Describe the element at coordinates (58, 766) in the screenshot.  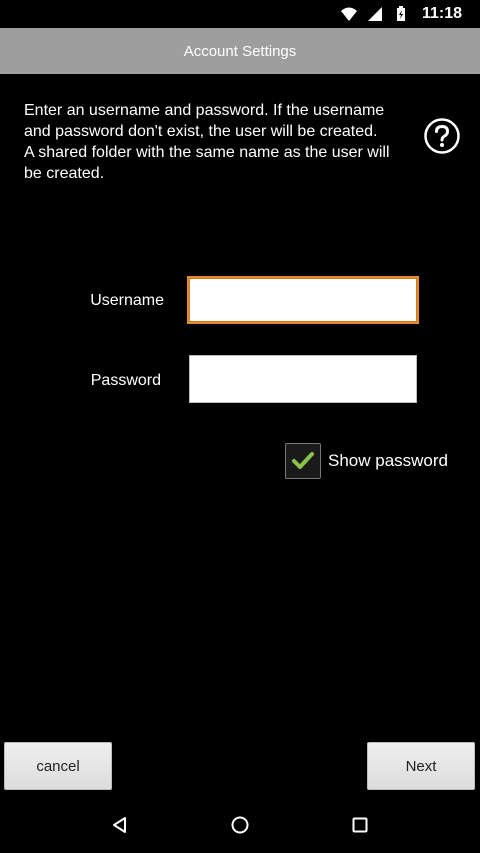
I see `cancel-button: cancel` at that location.